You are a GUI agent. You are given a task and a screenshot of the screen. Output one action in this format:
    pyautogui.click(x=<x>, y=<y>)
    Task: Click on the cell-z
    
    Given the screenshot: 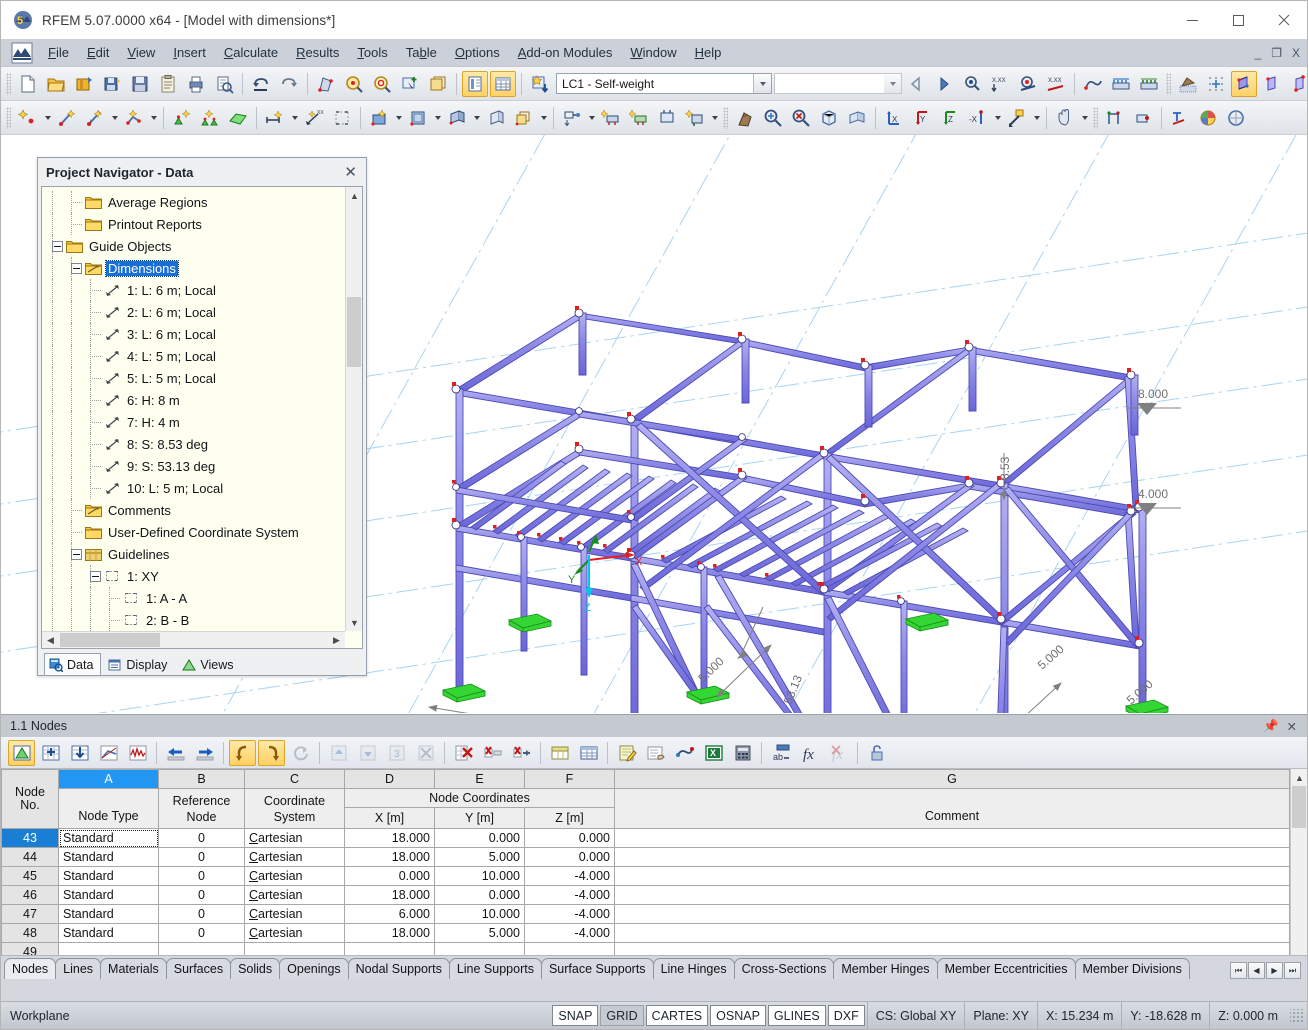 What is the action you would take?
    pyautogui.click(x=569, y=948)
    